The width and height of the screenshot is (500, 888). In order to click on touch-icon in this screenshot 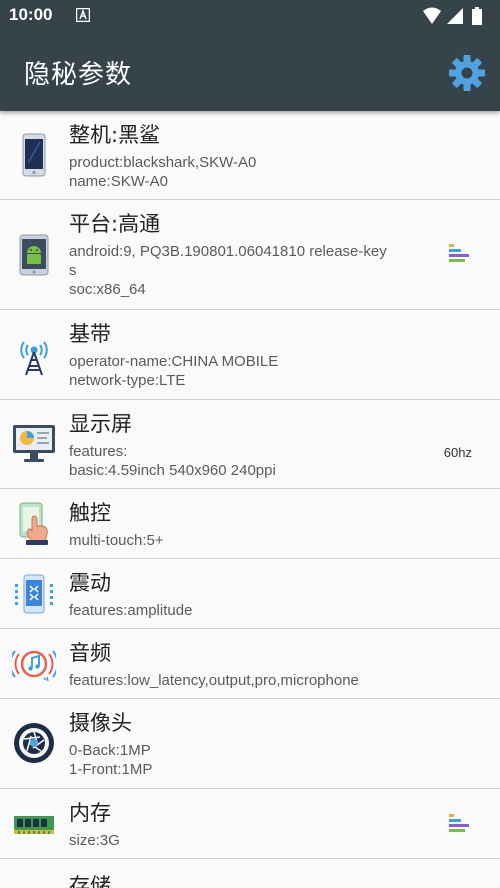, I will do `click(33, 523)`.